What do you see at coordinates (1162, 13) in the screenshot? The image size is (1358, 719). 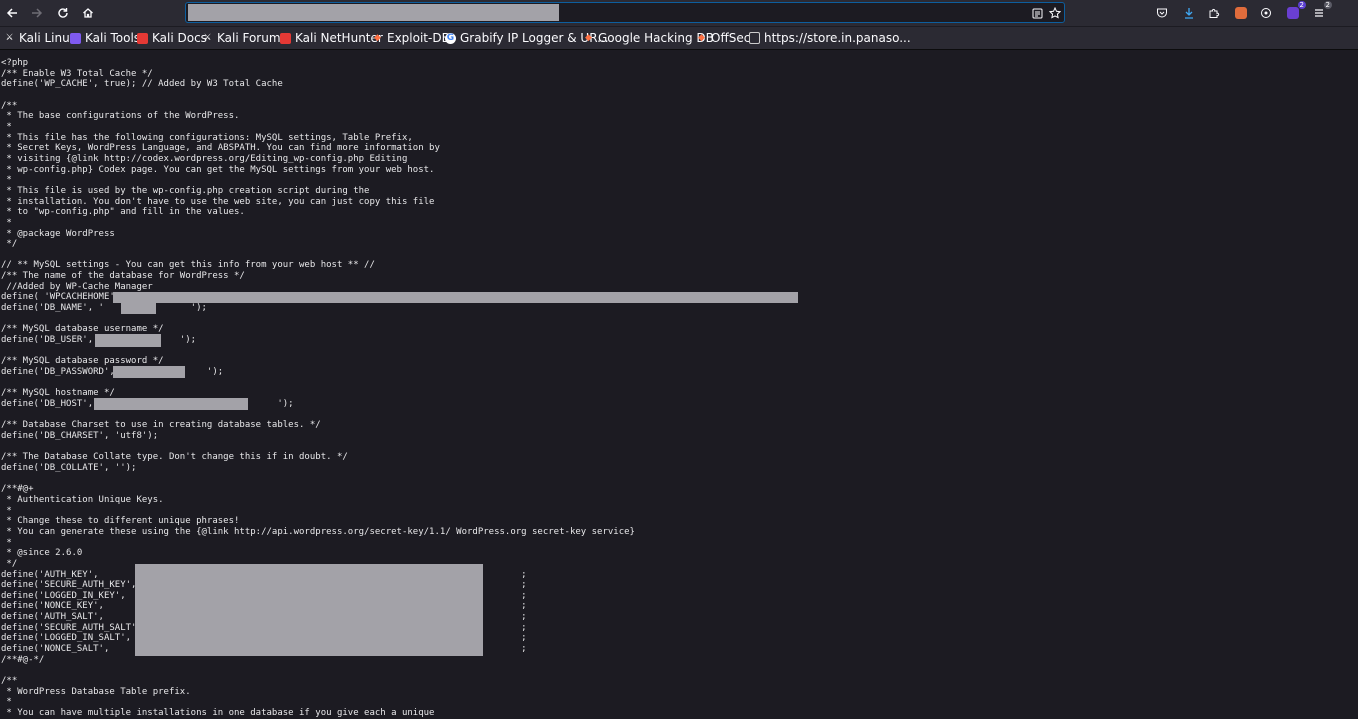 I see `pocket-icon` at bounding box center [1162, 13].